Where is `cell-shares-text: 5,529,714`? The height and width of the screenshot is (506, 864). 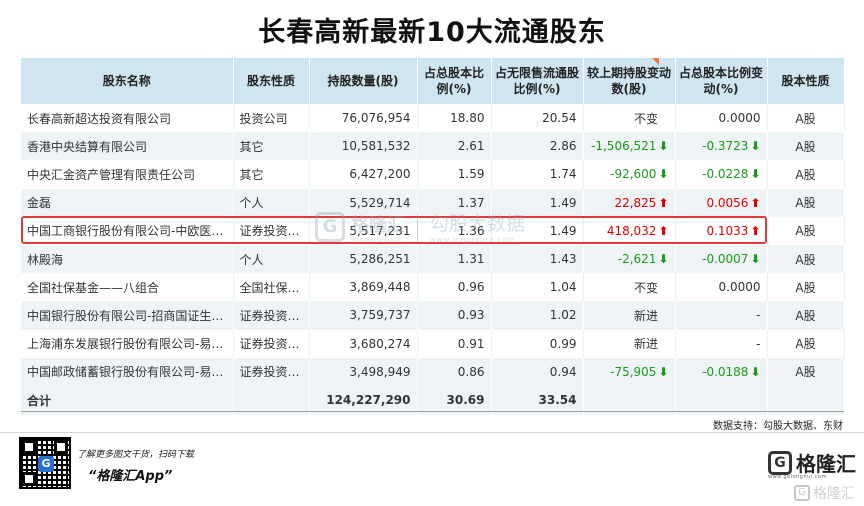
cell-shares-text: 5,529,714 is located at coordinates (380, 202).